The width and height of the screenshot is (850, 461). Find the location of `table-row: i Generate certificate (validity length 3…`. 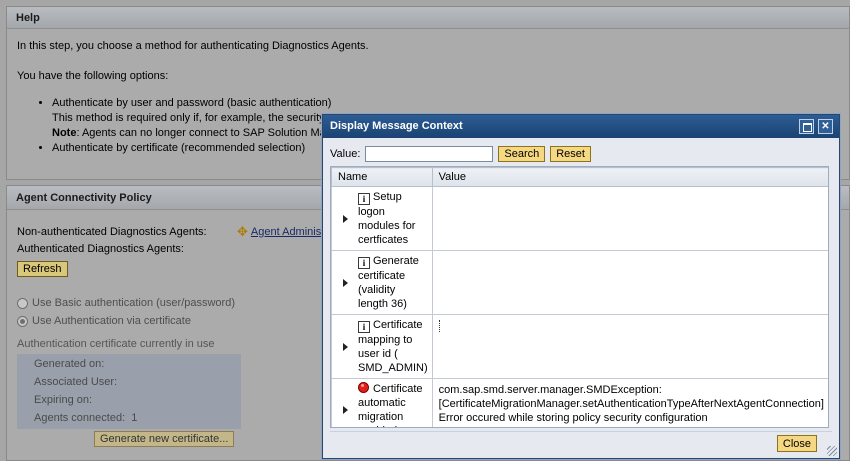

table-row: i Generate certificate (validity length 3… is located at coordinates (579, 282).